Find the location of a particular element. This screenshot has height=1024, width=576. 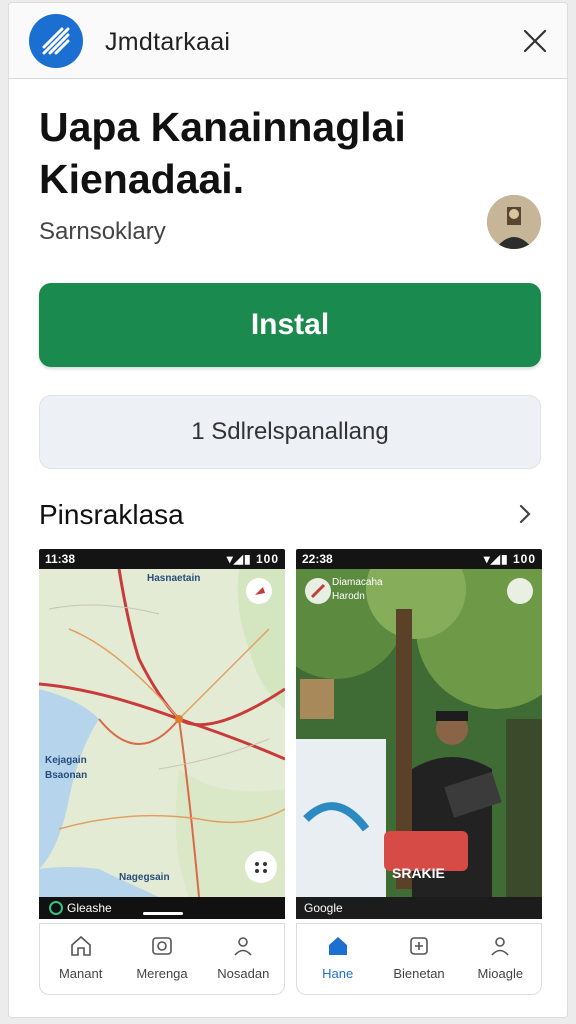

map-footer: Gleashe is located at coordinates (162, 908).